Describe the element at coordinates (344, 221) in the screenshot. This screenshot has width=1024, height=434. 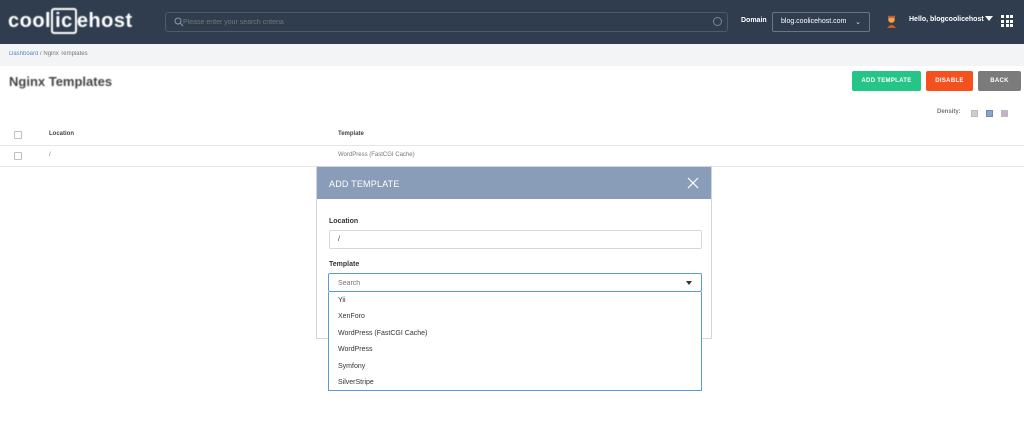
I see `location-label: Location` at that location.